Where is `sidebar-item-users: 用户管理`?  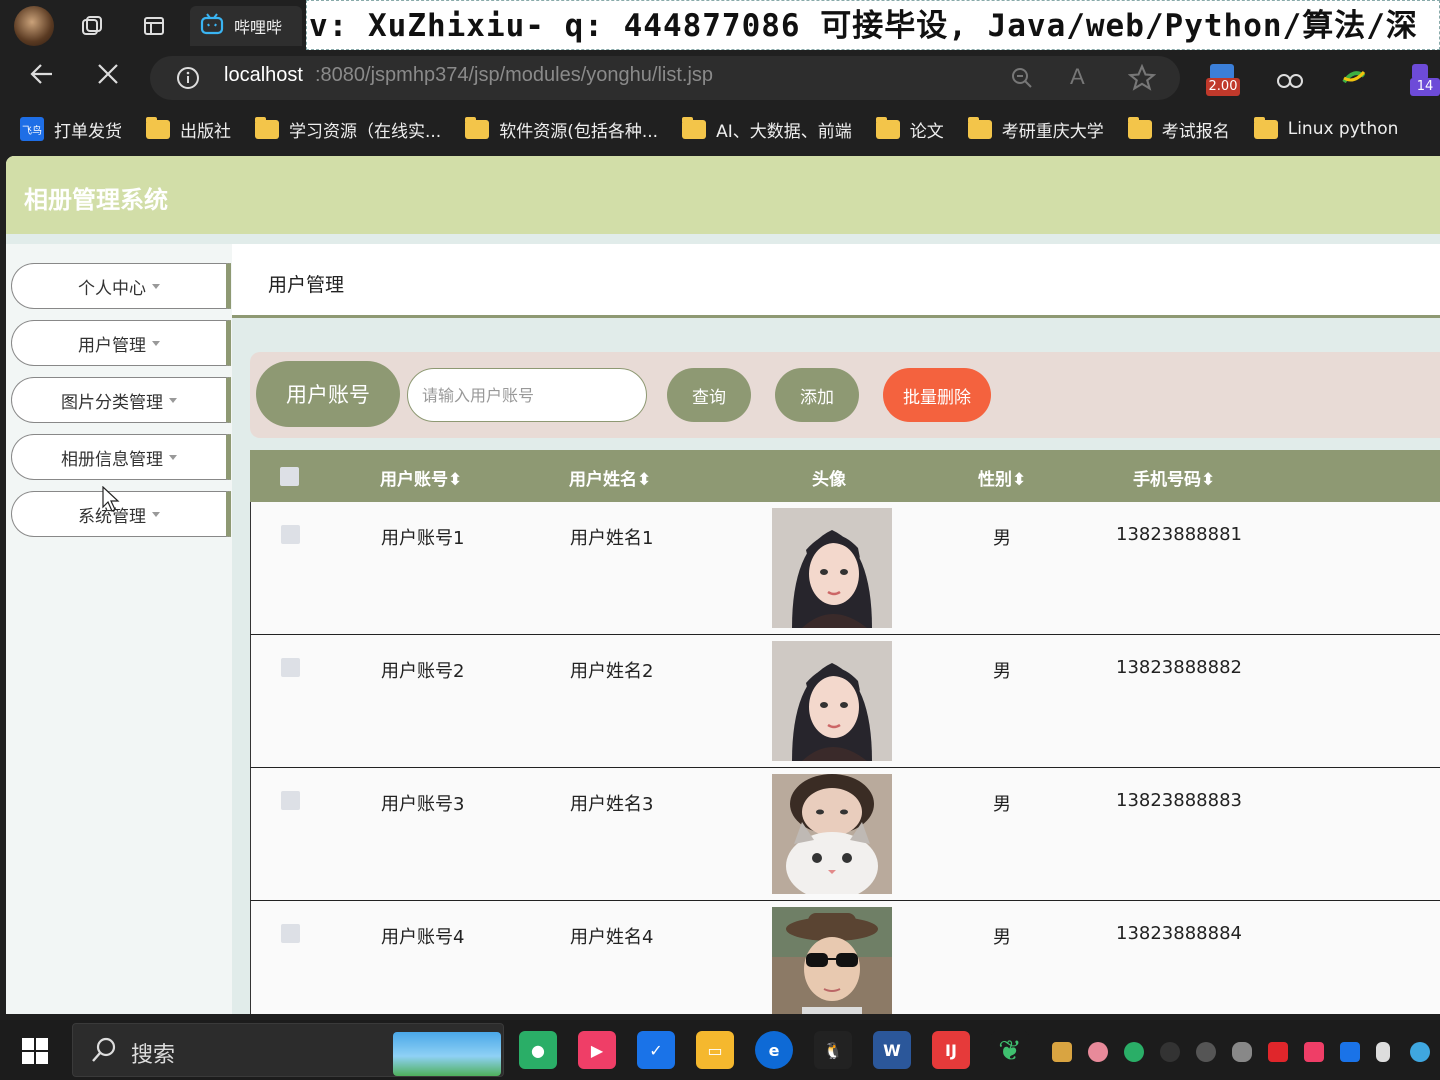 sidebar-item-users: 用户管理 is located at coordinates (121, 343).